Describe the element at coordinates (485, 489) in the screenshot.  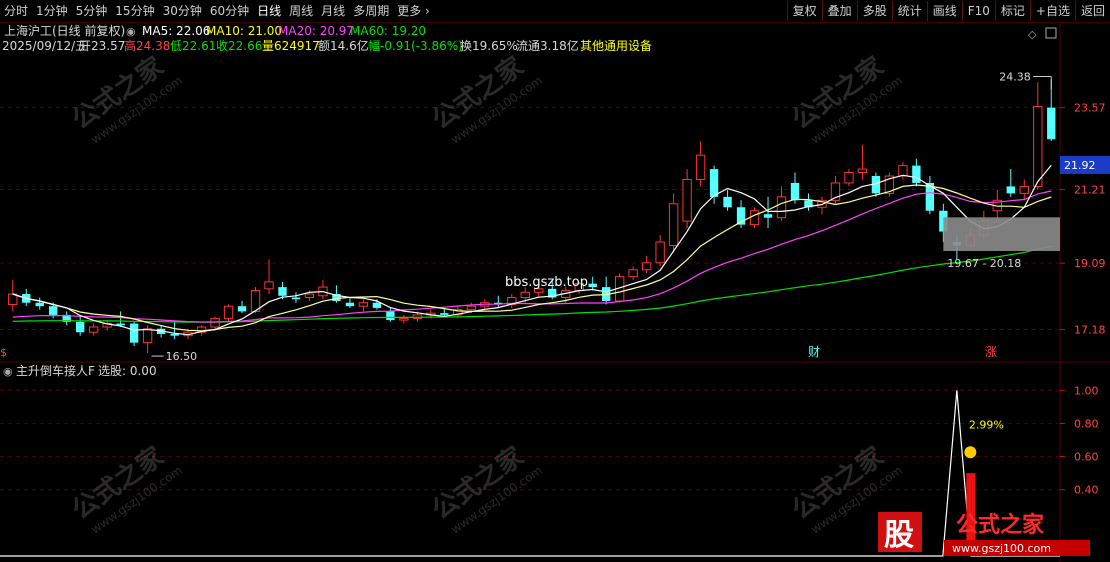
I see `watermark-tile-4: 公式之家www.gszj100.com` at that location.